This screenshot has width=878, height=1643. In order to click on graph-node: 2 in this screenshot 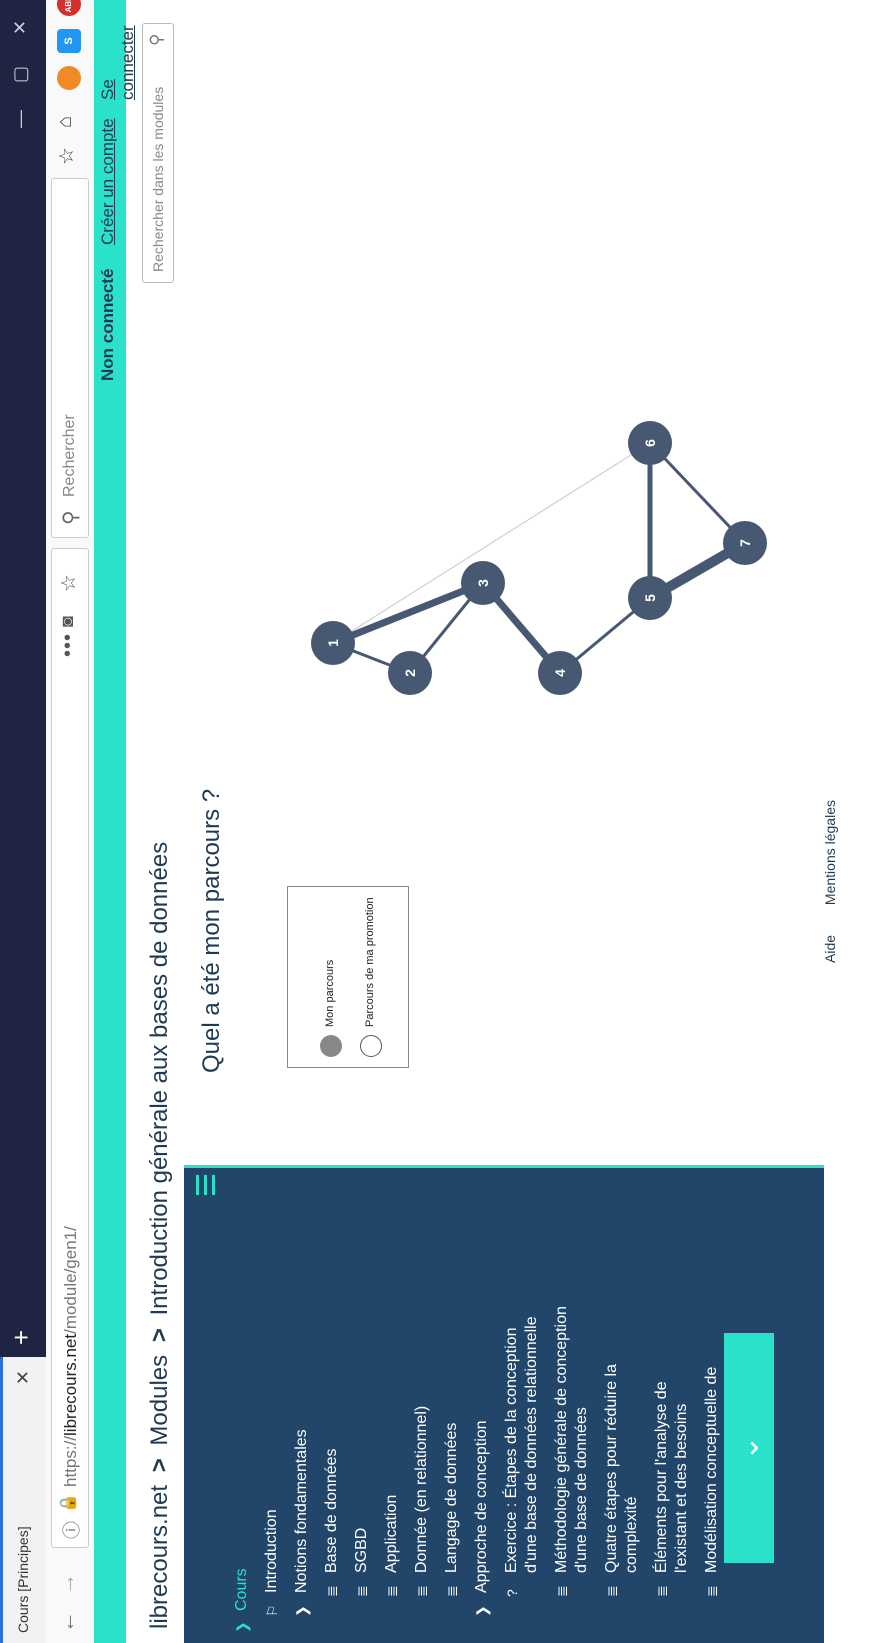, I will do `click(410, 673)`.